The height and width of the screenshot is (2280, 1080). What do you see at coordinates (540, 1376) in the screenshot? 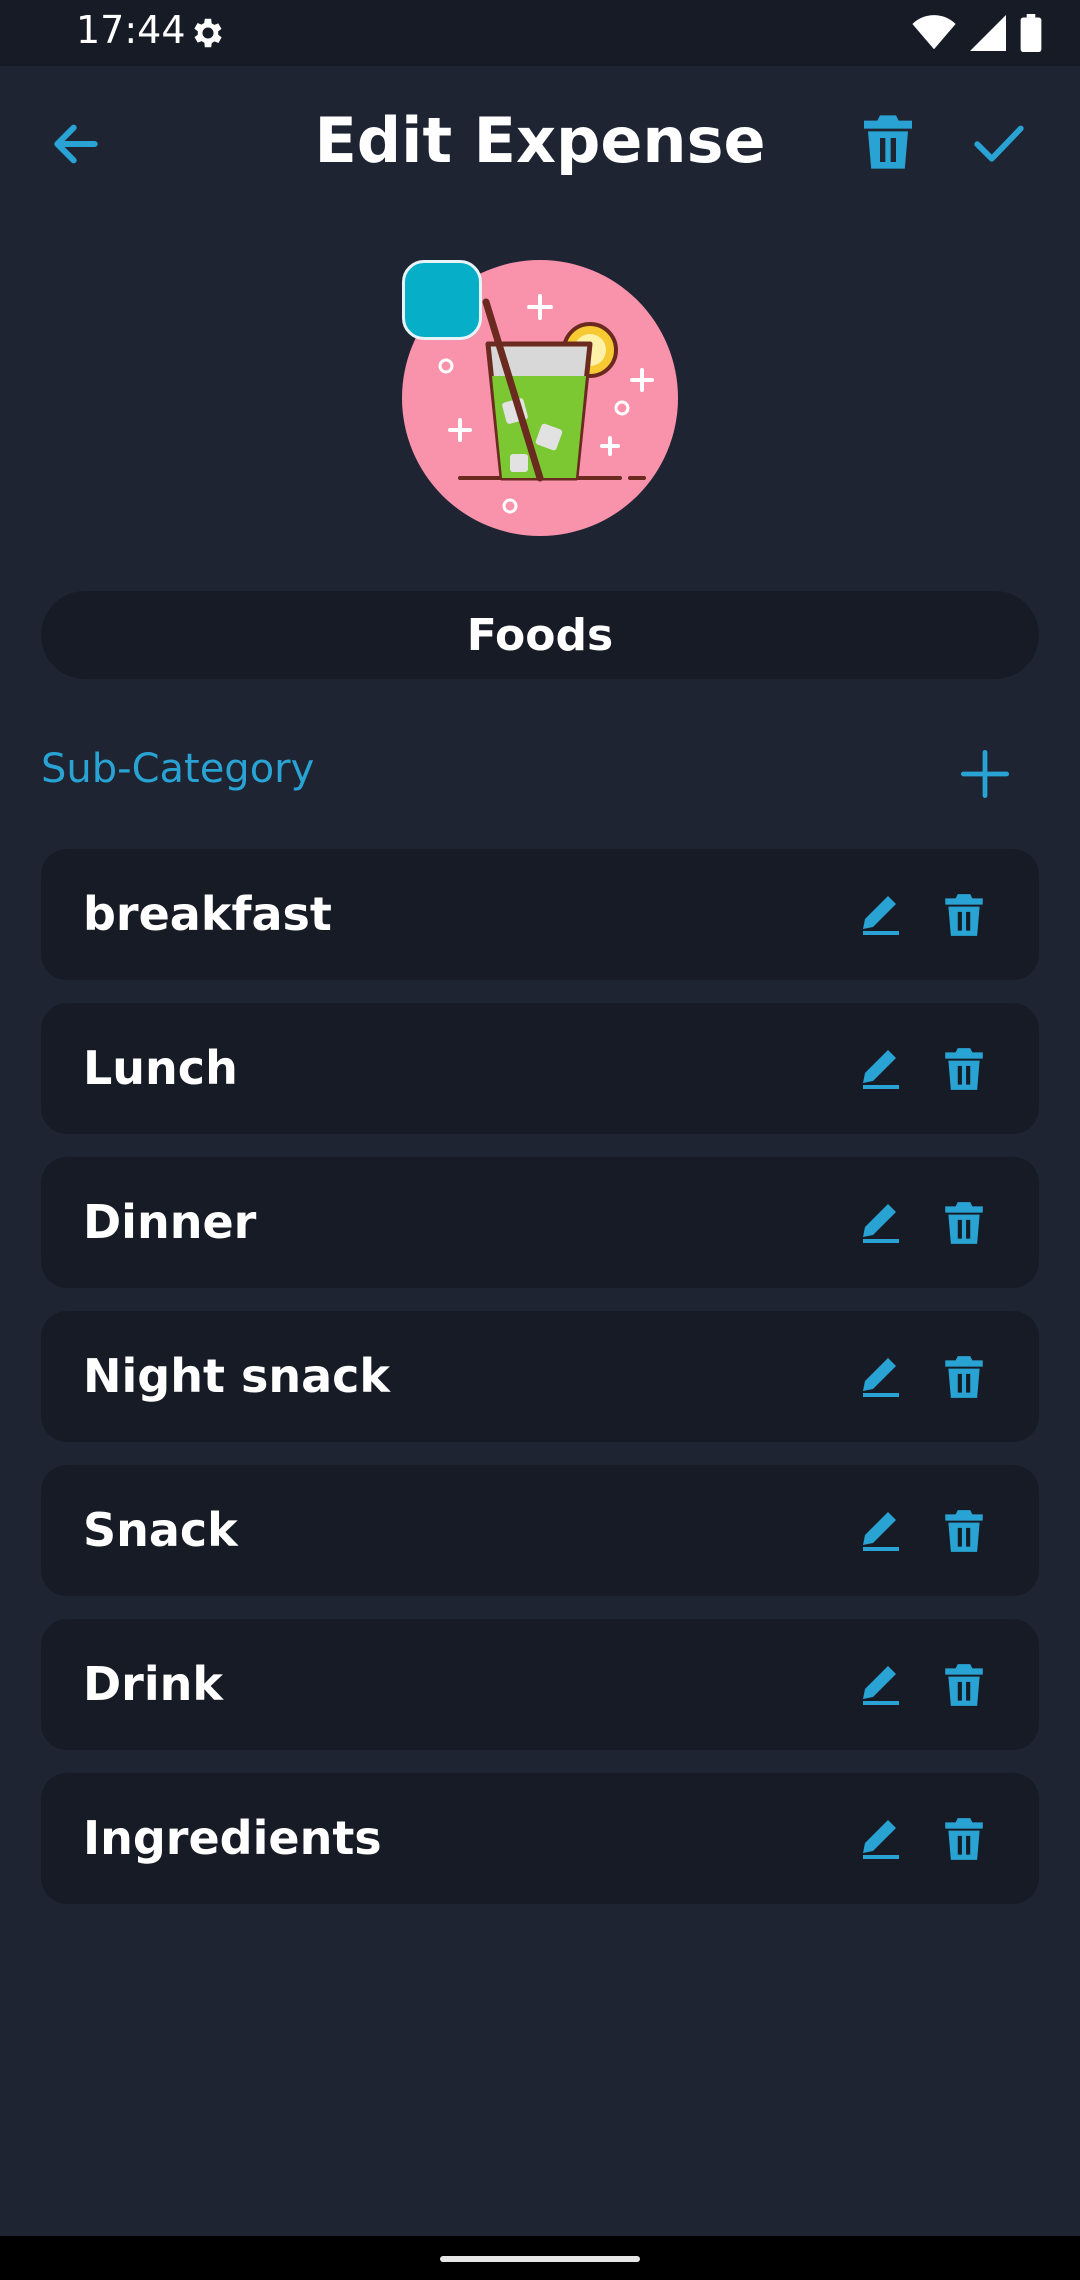
I see `subcategory-row-night-snack: Night snack` at bounding box center [540, 1376].